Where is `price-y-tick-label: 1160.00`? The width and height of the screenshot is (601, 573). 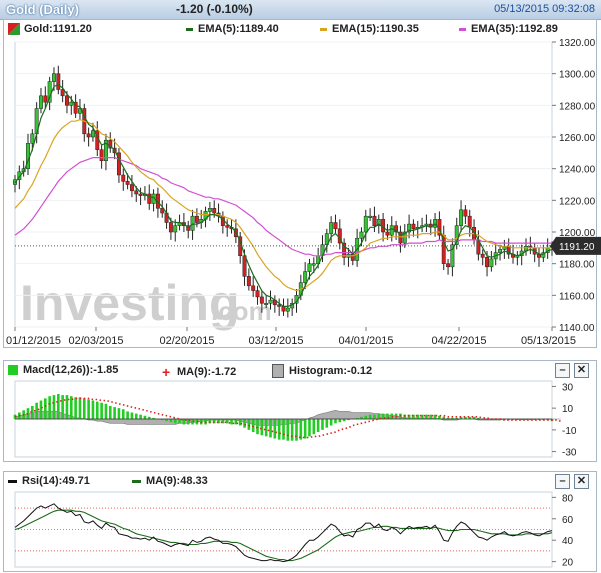 price-y-tick-label: 1160.00 is located at coordinates (577, 296).